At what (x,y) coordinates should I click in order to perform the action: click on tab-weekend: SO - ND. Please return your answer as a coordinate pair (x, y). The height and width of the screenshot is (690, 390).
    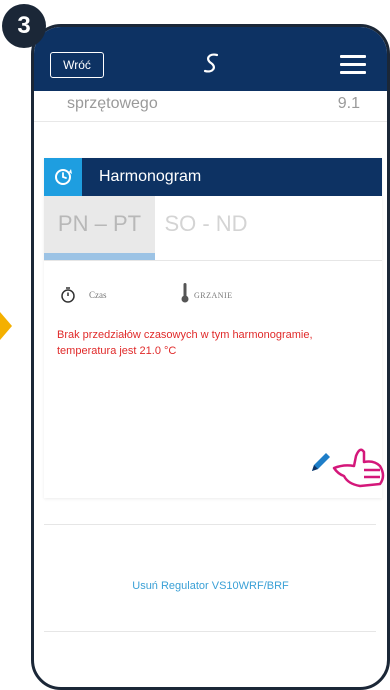
    Looking at the image, I should click on (206, 228).